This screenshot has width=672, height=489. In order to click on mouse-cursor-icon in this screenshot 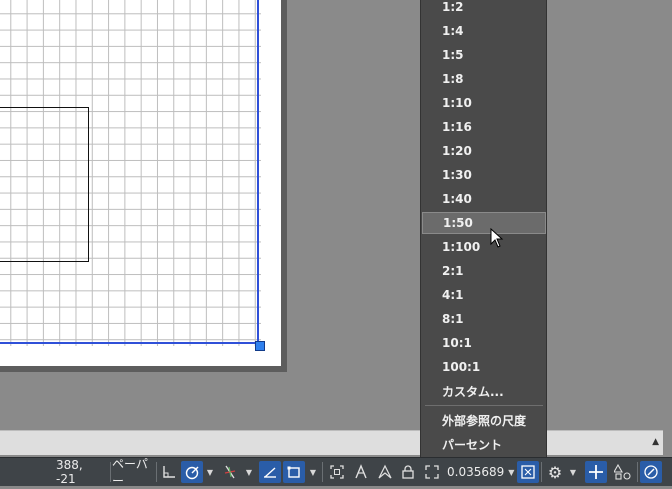, I will do `click(497, 238)`.